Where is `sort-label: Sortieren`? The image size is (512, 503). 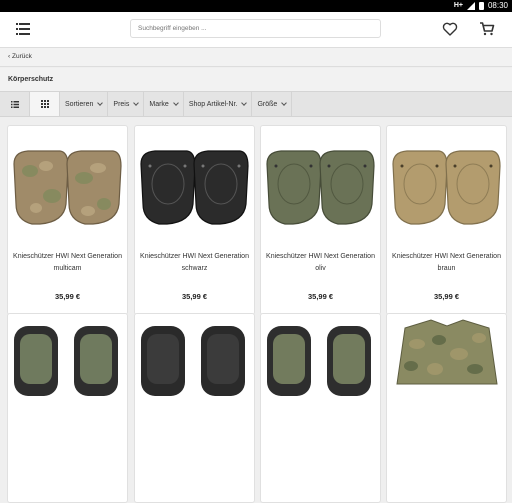 sort-label: Sortieren is located at coordinates (79, 104).